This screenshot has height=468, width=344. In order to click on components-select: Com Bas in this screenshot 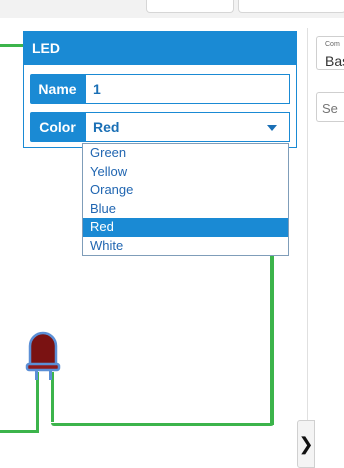, I will do `click(330, 53)`.